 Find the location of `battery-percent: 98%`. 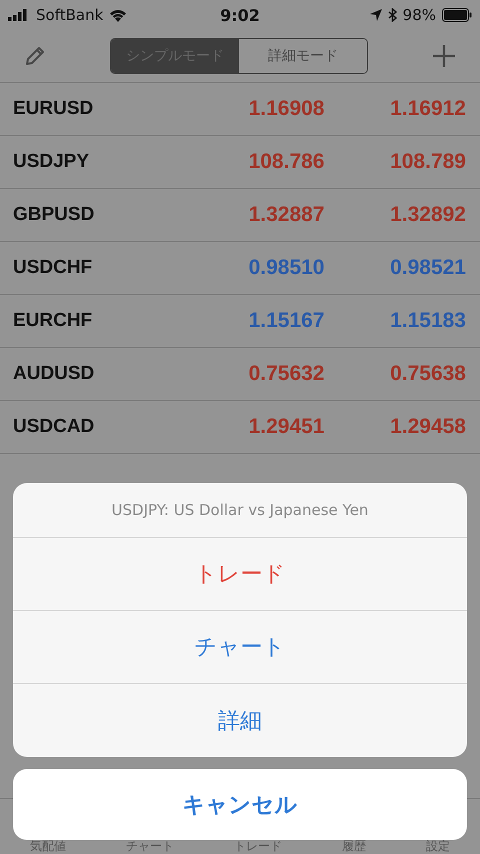

battery-percent: 98% is located at coordinates (419, 15).